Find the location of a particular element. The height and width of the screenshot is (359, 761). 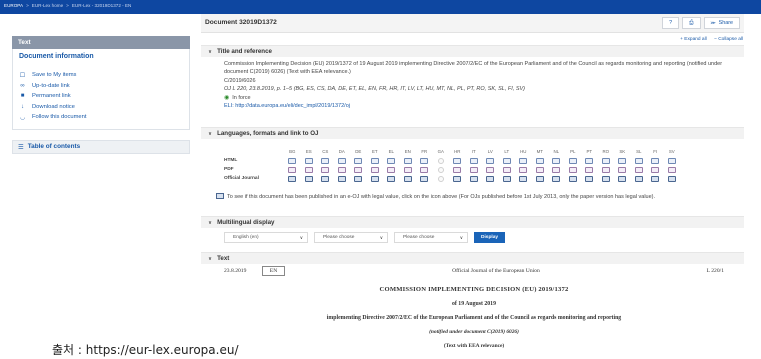

oj-link-lt is located at coordinates (507, 178).